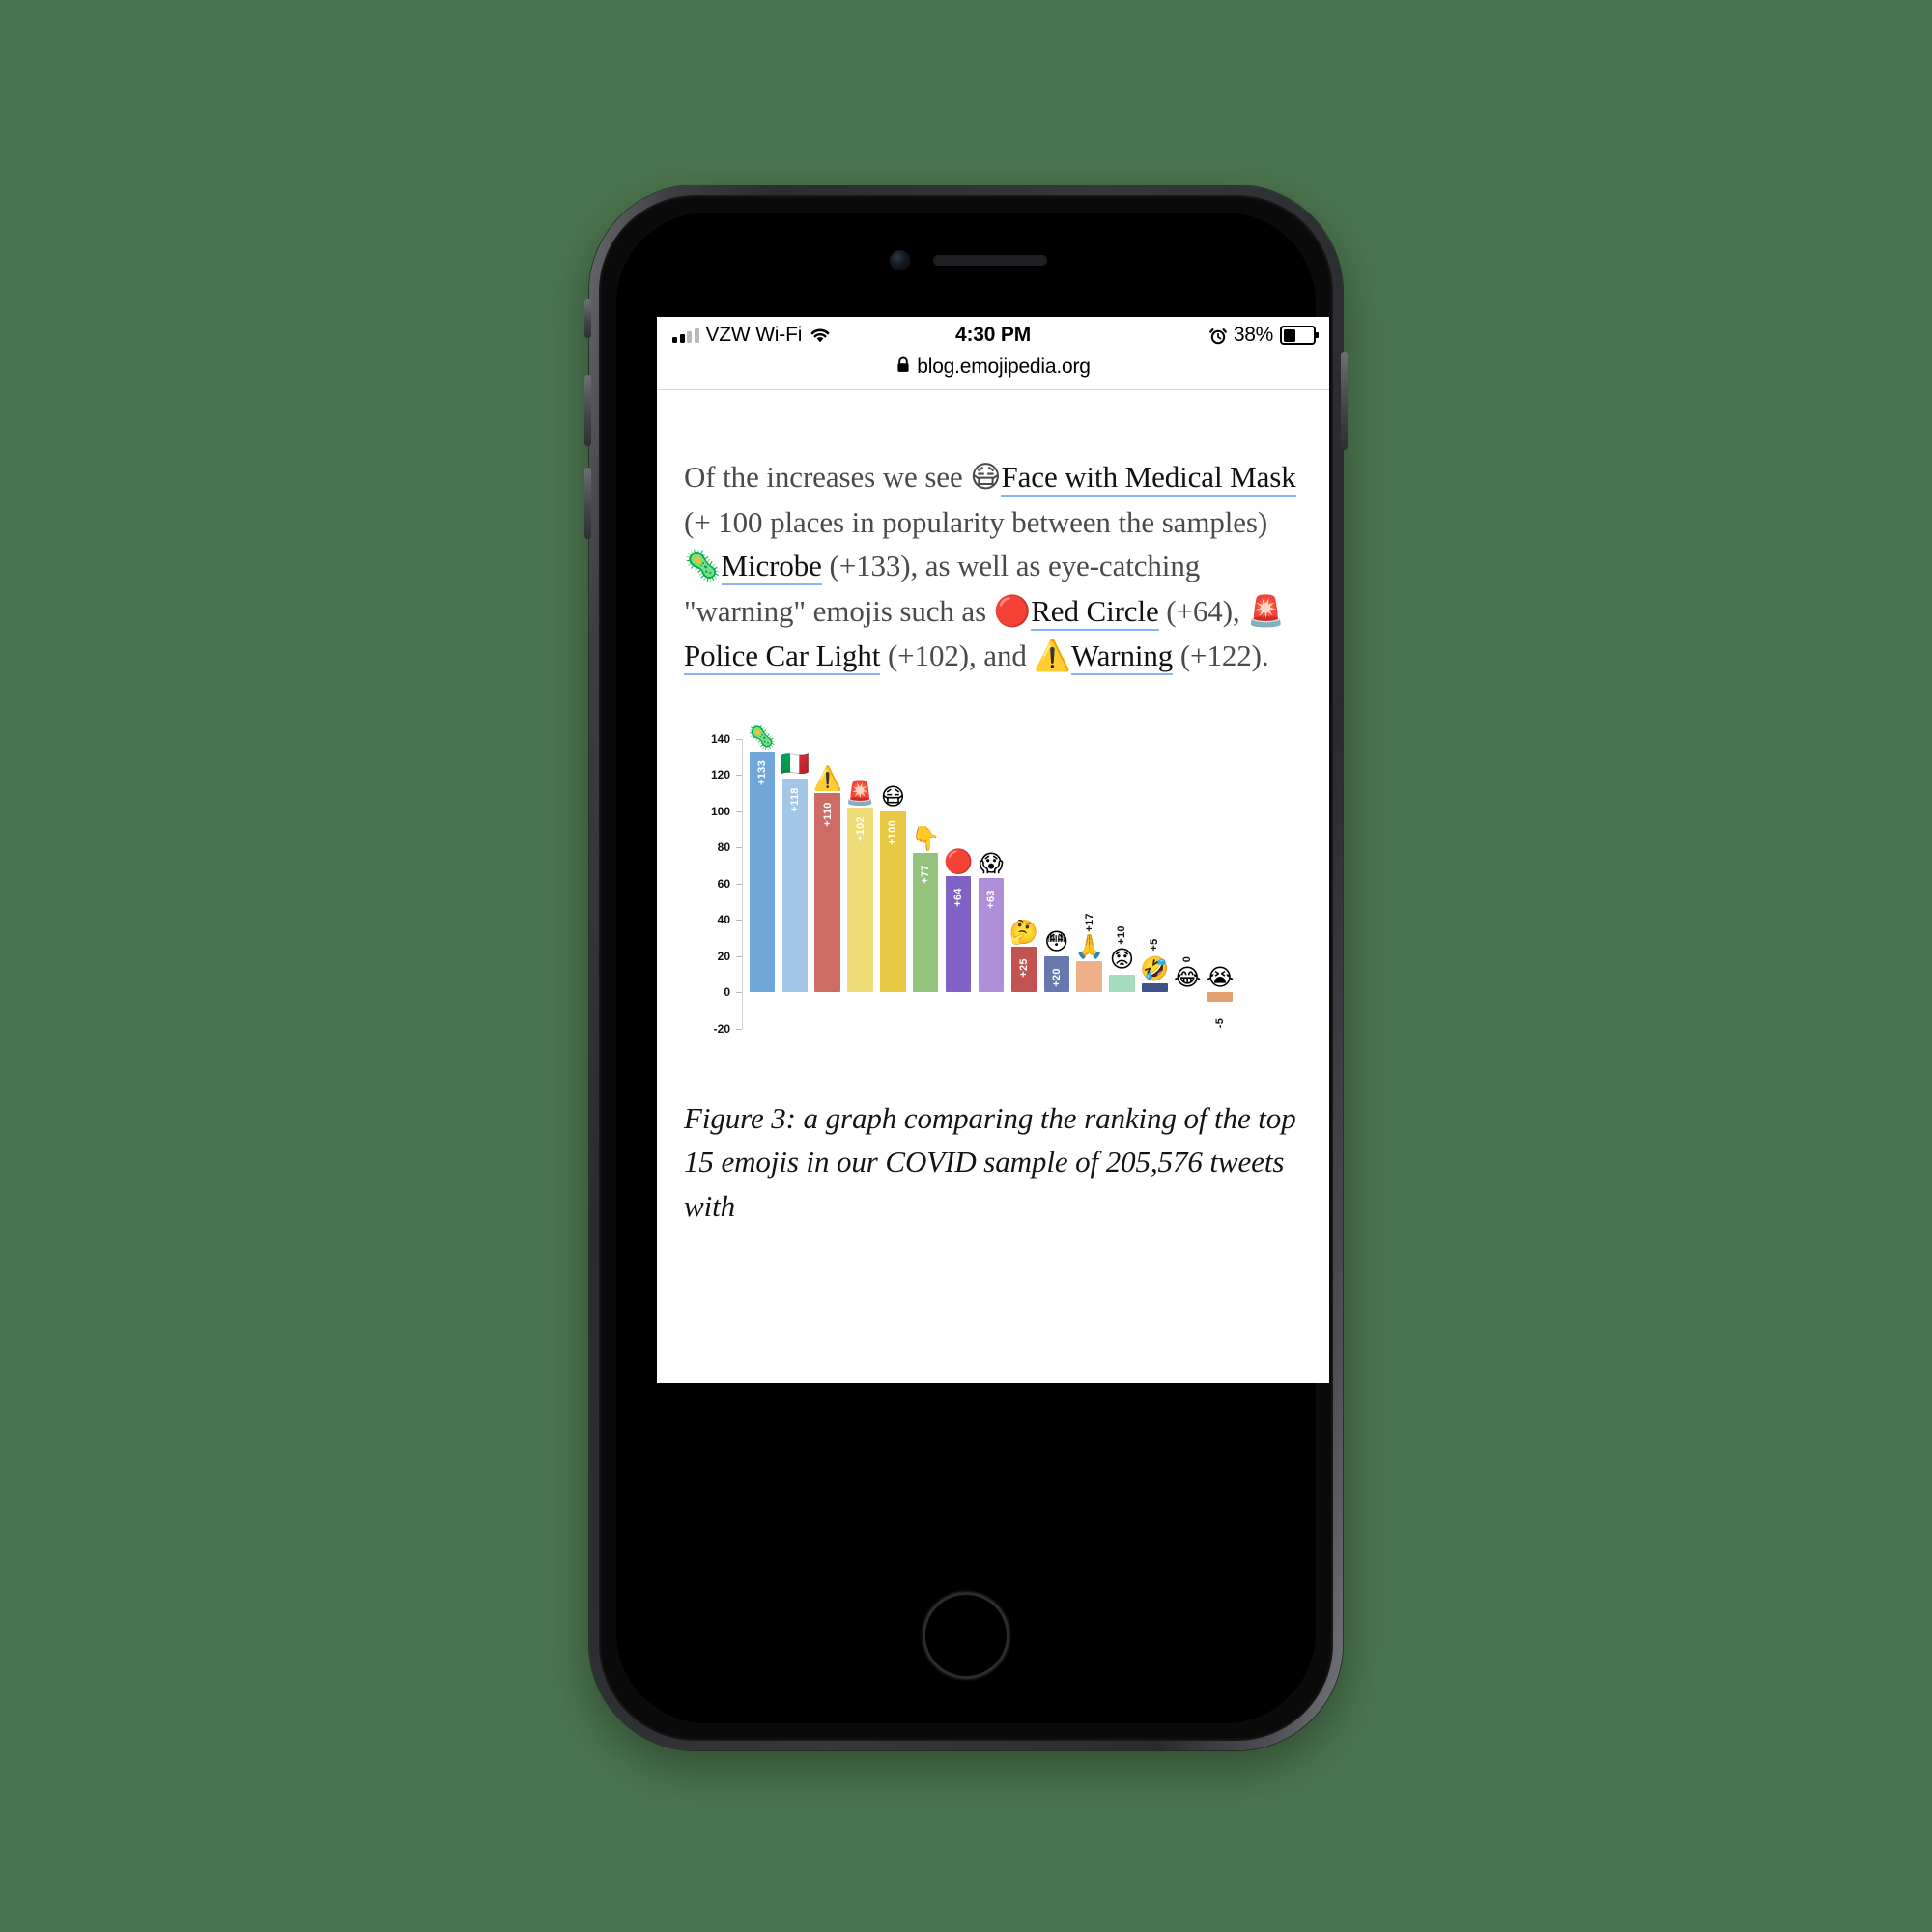 This screenshot has height=1932, width=1932. I want to click on chart-bar-value-label: +133, so click(761, 772).